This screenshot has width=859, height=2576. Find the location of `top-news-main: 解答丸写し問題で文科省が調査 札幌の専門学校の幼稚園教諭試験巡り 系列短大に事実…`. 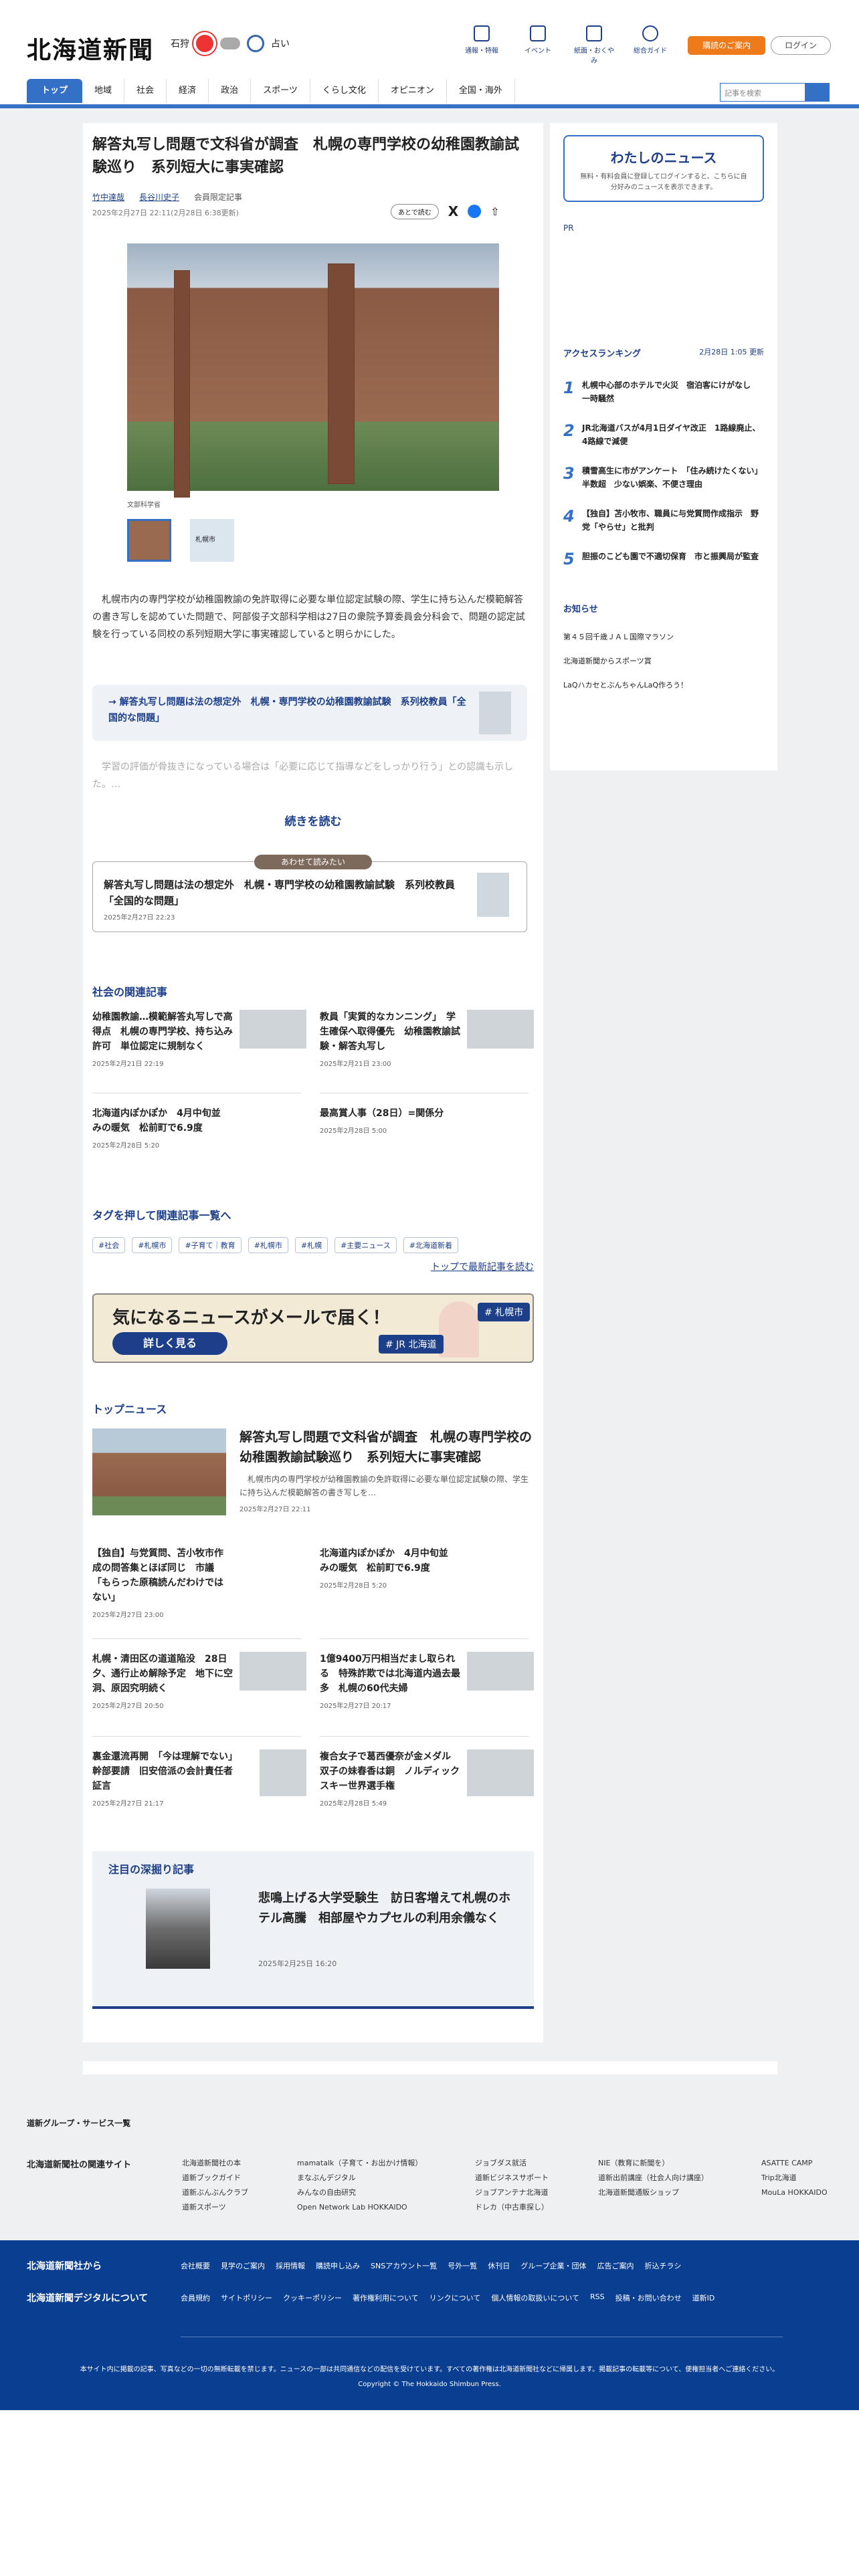

top-news-main: 解答丸写し問題で文科省が調査 札幌の専門学校の幼稚園教諭試験巡り 系列短大に事実… is located at coordinates (387, 1470).